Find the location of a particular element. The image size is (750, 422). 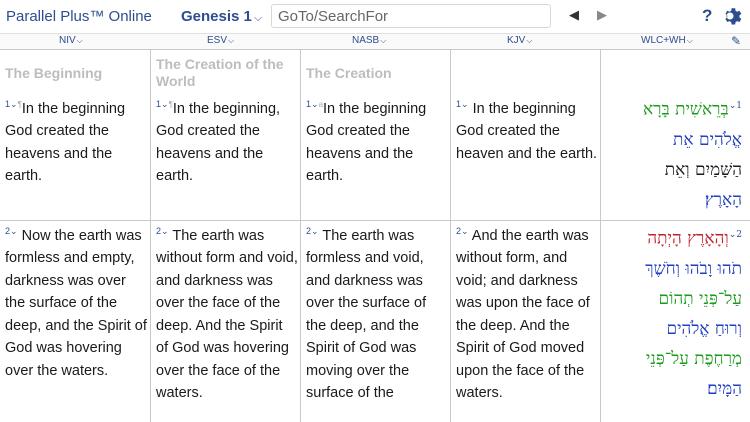

app-title: Parallel Plus™ Online is located at coordinates (79, 16).